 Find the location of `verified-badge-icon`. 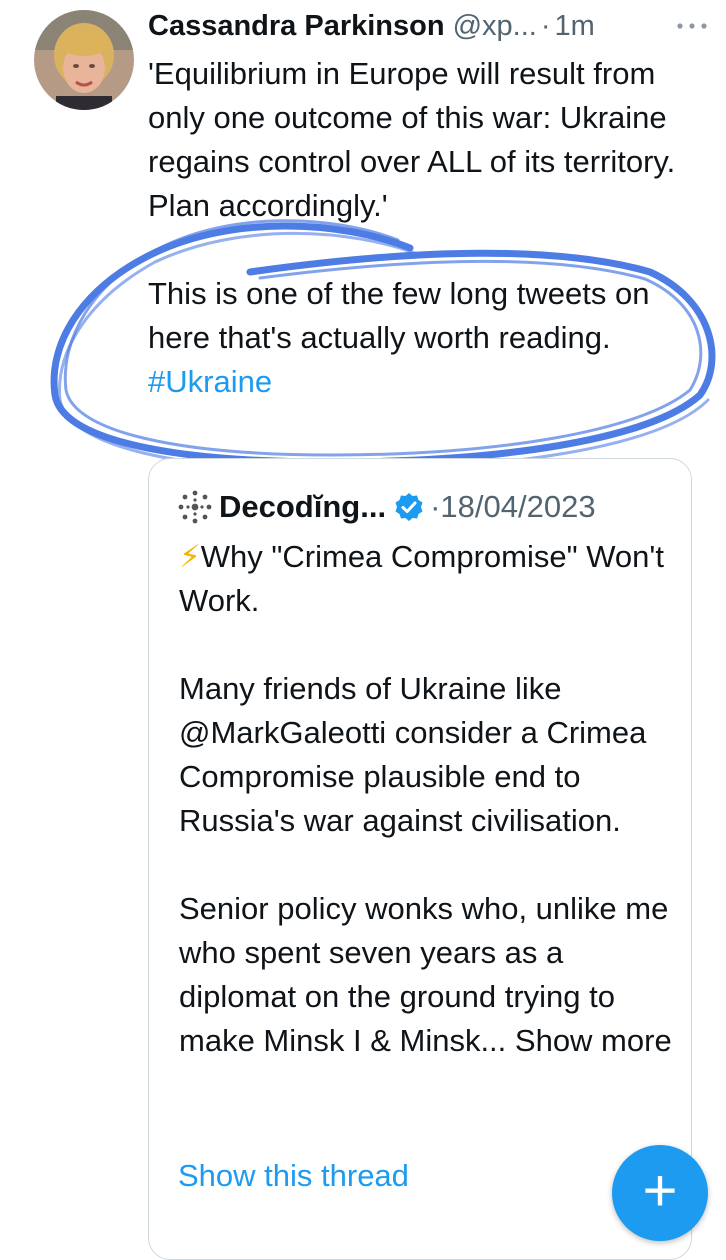

verified-badge-icon is located at coordinates (409, 507).